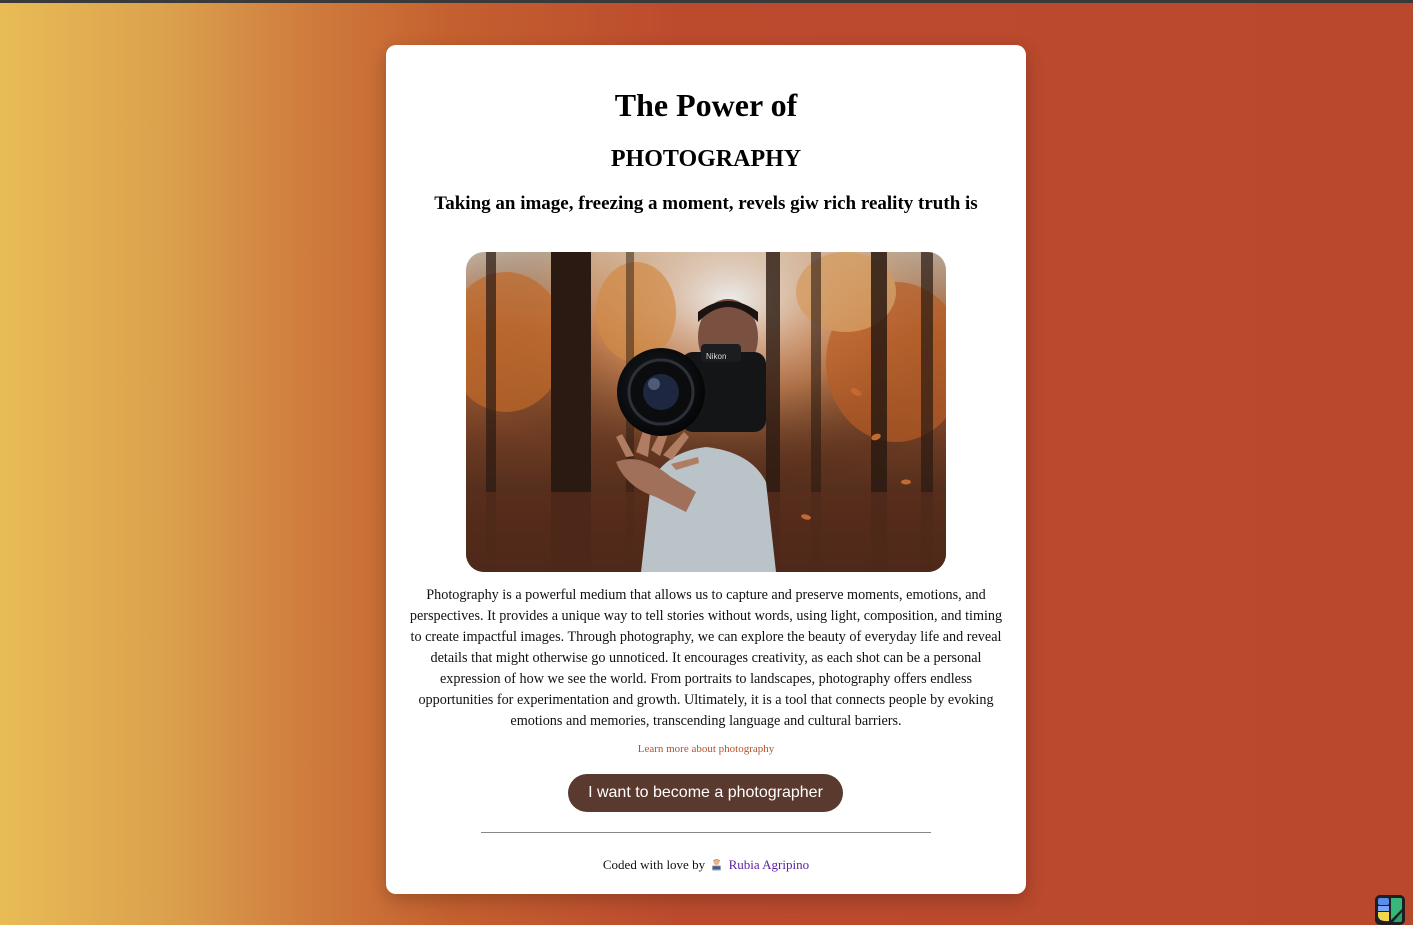  Describe the element at coordinates (706, 159) in the screenshot. I see `page-subtitle: PHOTOGRAPHY` at that location.